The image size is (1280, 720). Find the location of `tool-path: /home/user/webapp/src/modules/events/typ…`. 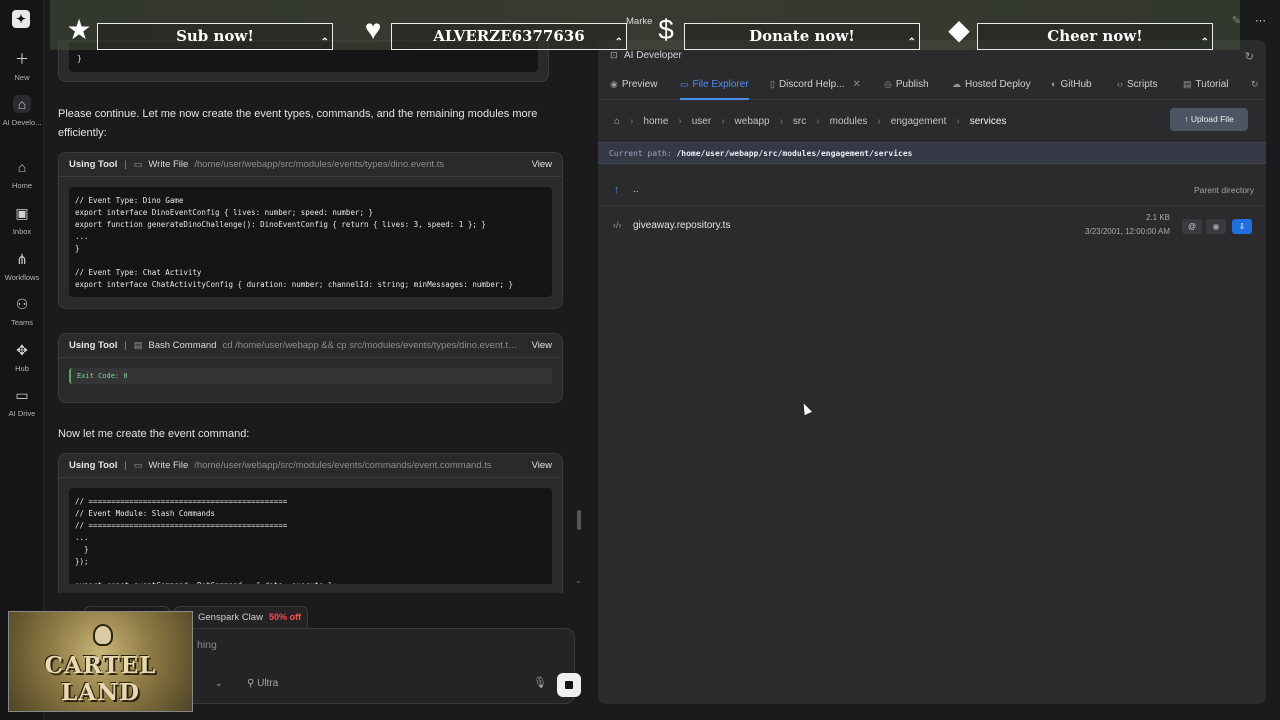

tool-path: /home/user/webapp/src/modules/events/typ… is located at coordinates (319, 164).